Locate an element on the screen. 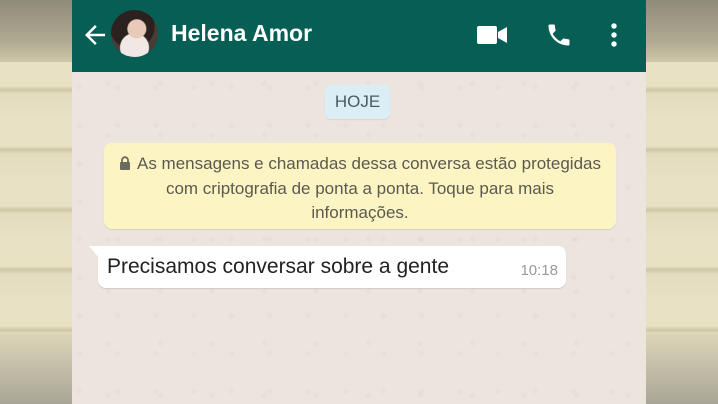  phone-icon is located at coordinates (559, 35).